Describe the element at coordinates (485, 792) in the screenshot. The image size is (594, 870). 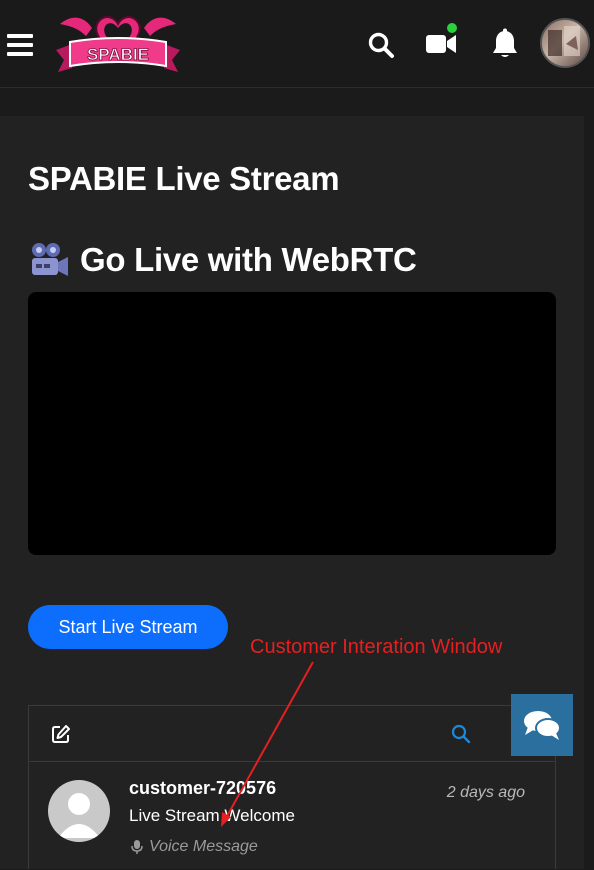
I see `message-time: 2 days ago` at that location.